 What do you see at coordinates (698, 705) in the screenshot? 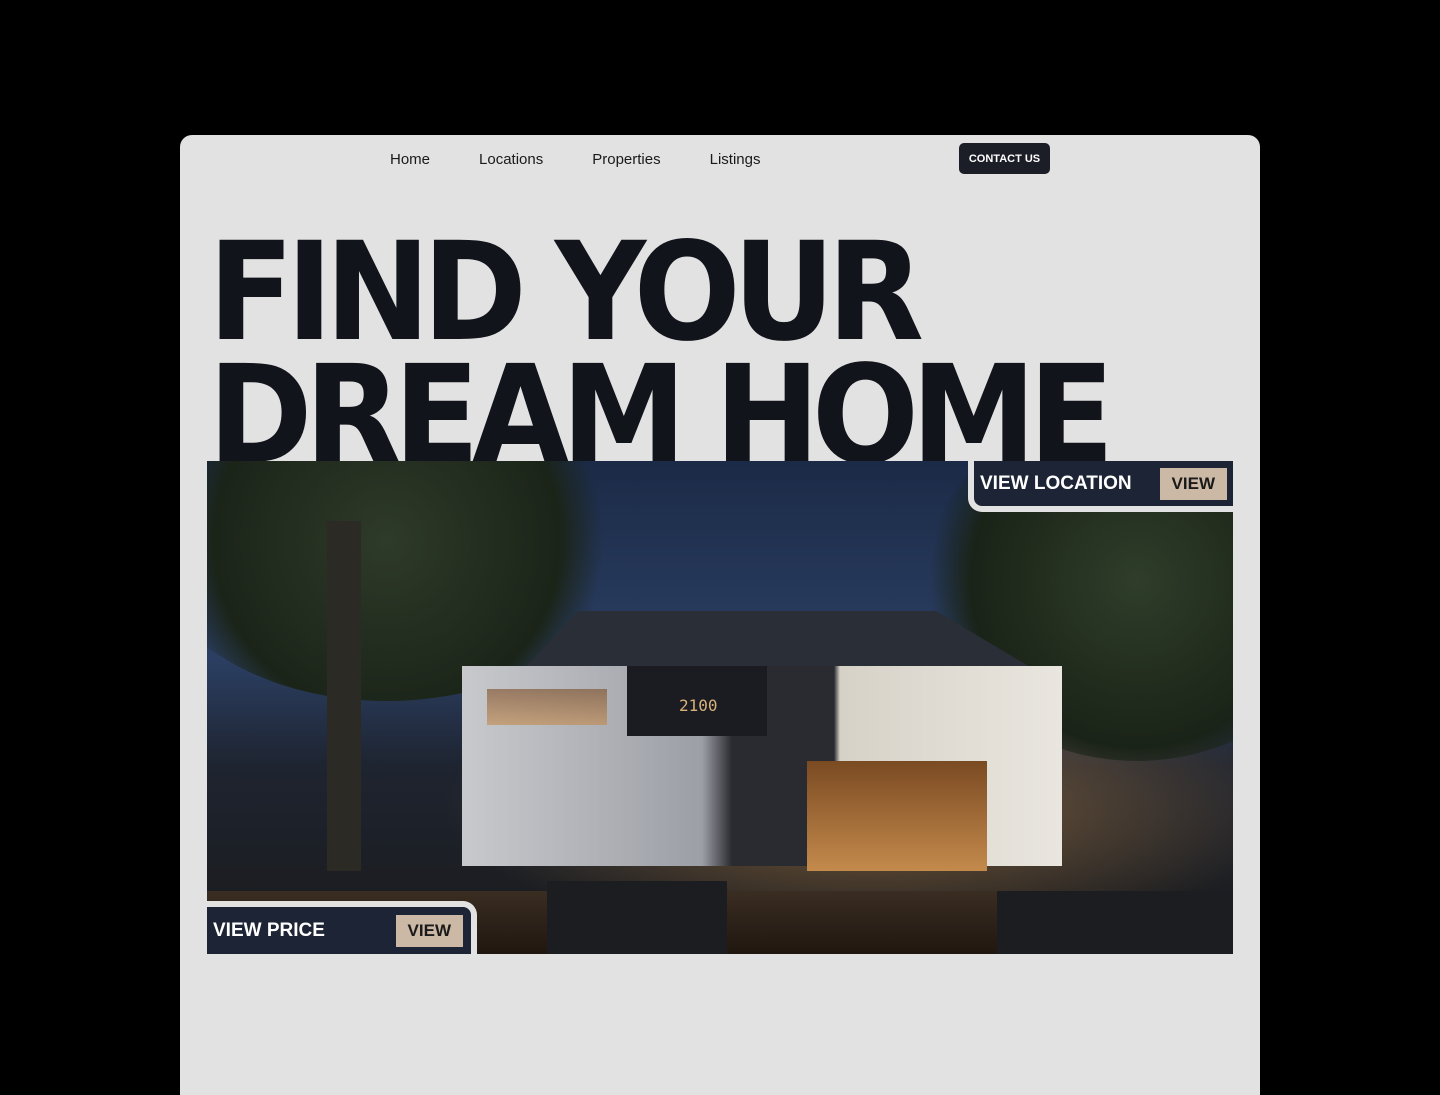
I see `building-sign-text: 2100` at bounding box center [698, 705].